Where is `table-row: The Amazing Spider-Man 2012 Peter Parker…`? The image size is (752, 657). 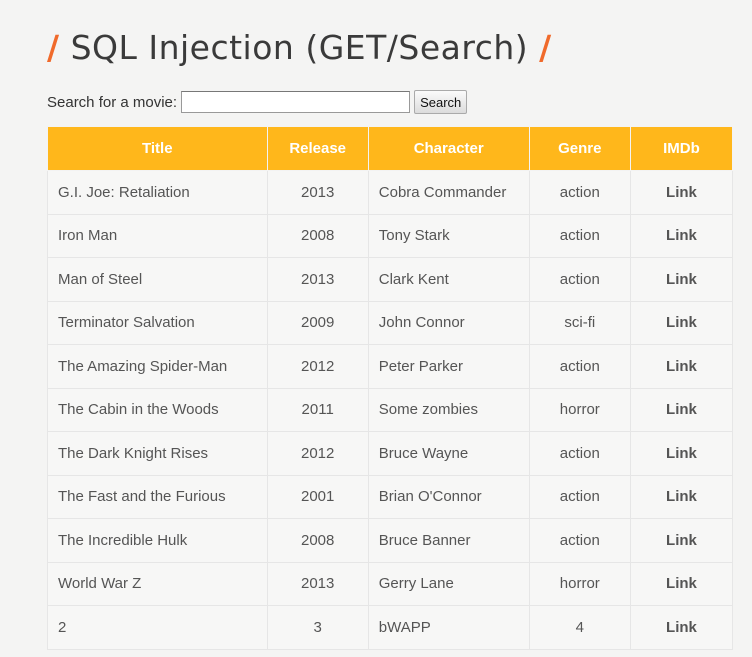 table-row: The Amazing Spider-Man 2012 Peter Parker… is located at coordinates (390, 366).